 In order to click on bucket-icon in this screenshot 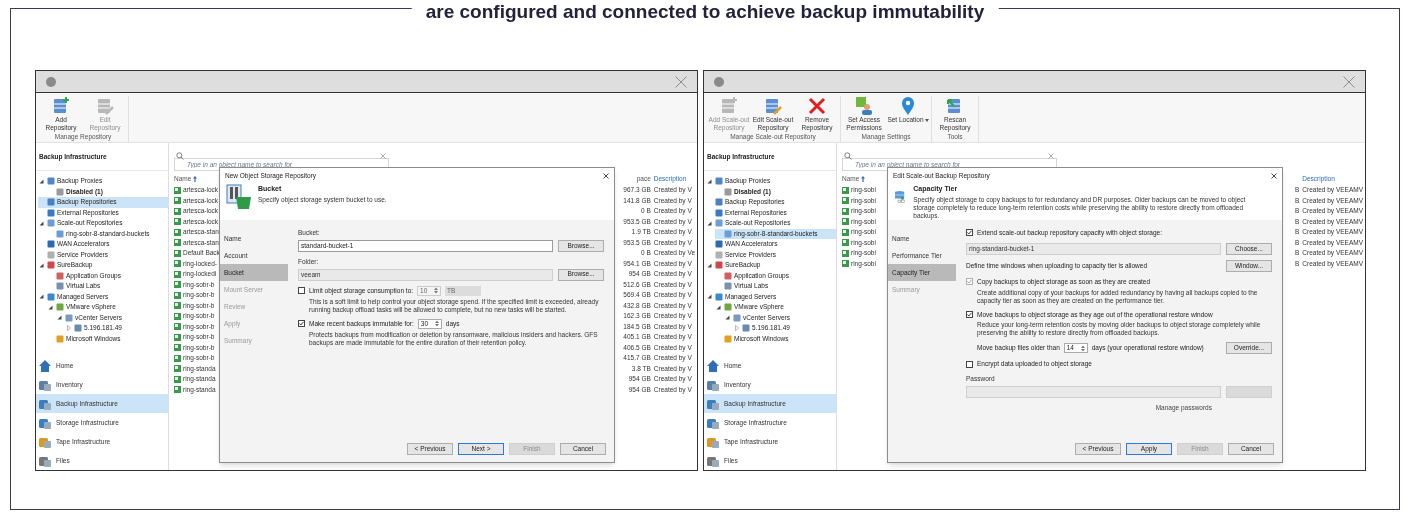, I will do `click(239, 197)`.